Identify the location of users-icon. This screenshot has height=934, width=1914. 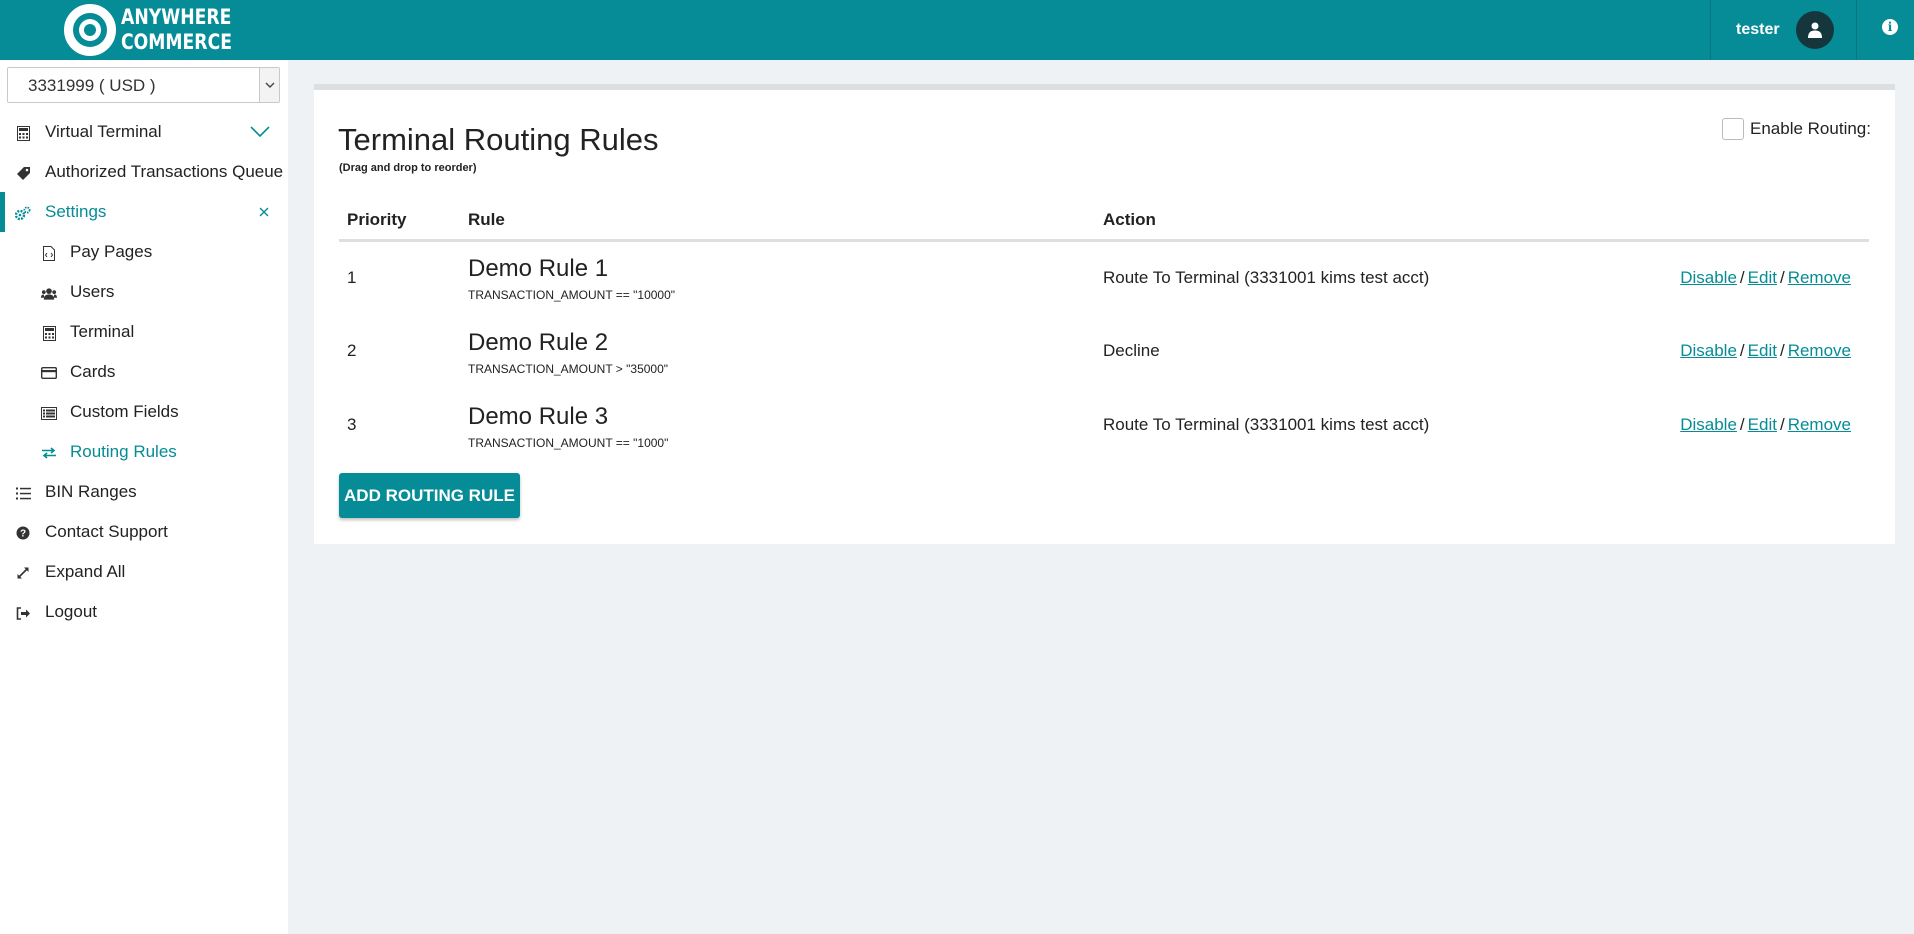
(49, 293).